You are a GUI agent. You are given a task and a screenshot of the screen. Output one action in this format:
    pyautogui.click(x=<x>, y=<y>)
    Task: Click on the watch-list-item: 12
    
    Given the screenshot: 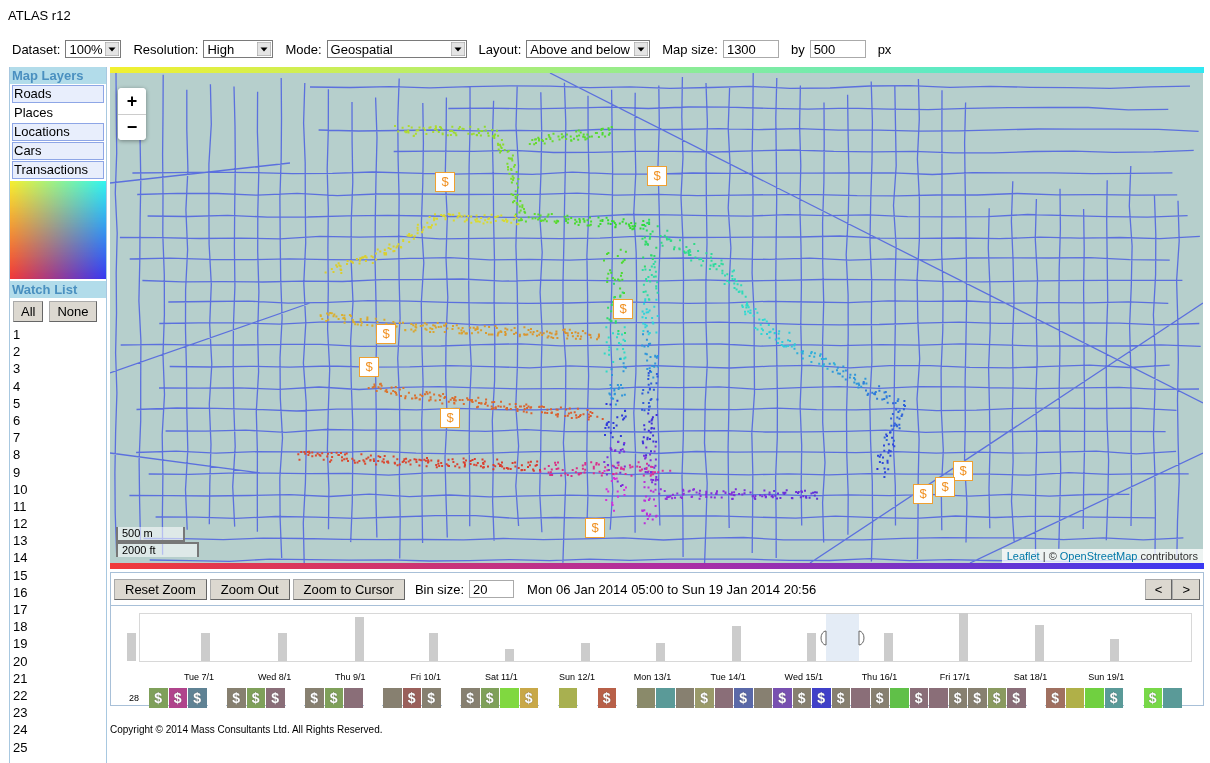 What is the action you would take?
    pyautogui.click(x=58, y=524)
    